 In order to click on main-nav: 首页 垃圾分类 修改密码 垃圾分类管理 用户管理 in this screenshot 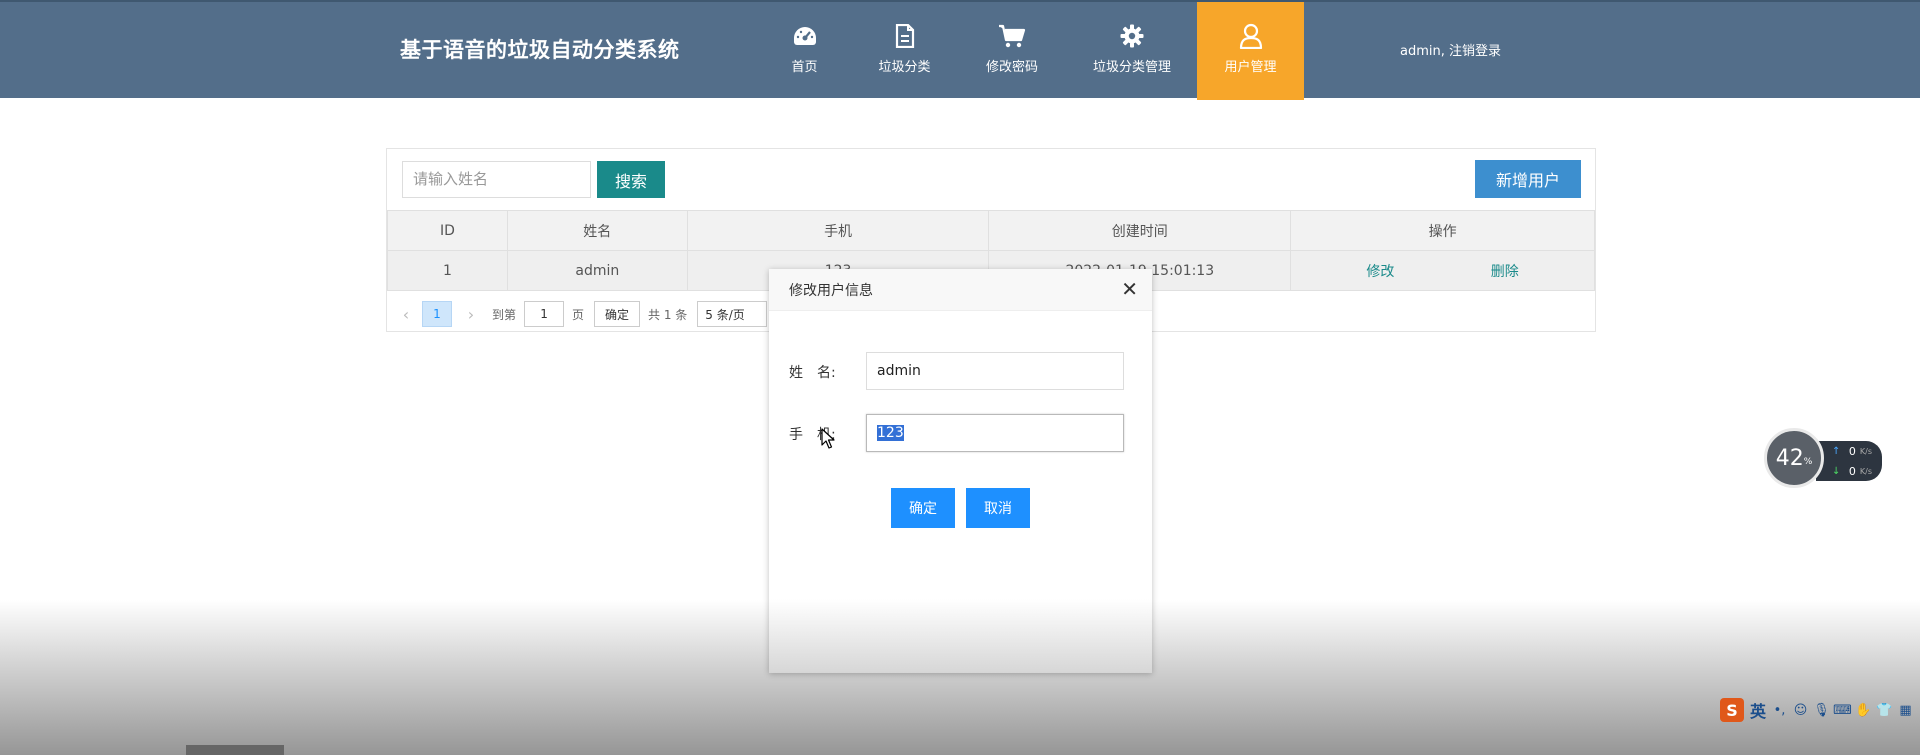, I will do `click(1030, 51)`.